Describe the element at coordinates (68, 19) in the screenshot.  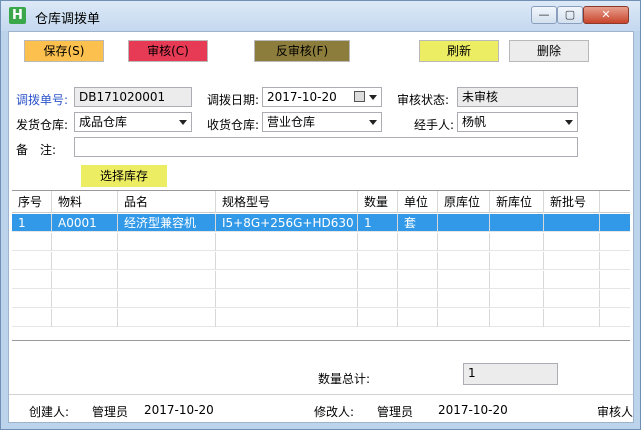
I see `window-title: 仓库调拨单` at that location.